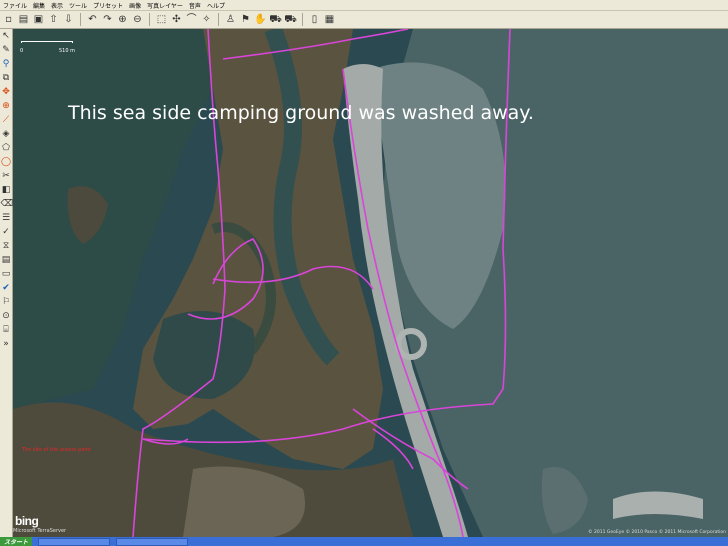  Describe the element at coordinates (6, 344) in the screenshot. I see `expand-icon: »` at that location.